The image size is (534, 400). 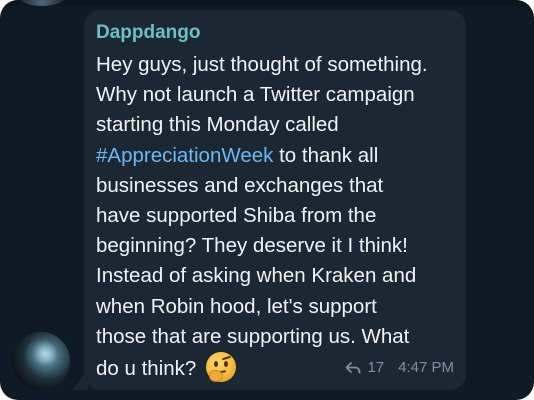 I want to click on message-meta: 17 4:47 PM, so click(x=399, y=367).